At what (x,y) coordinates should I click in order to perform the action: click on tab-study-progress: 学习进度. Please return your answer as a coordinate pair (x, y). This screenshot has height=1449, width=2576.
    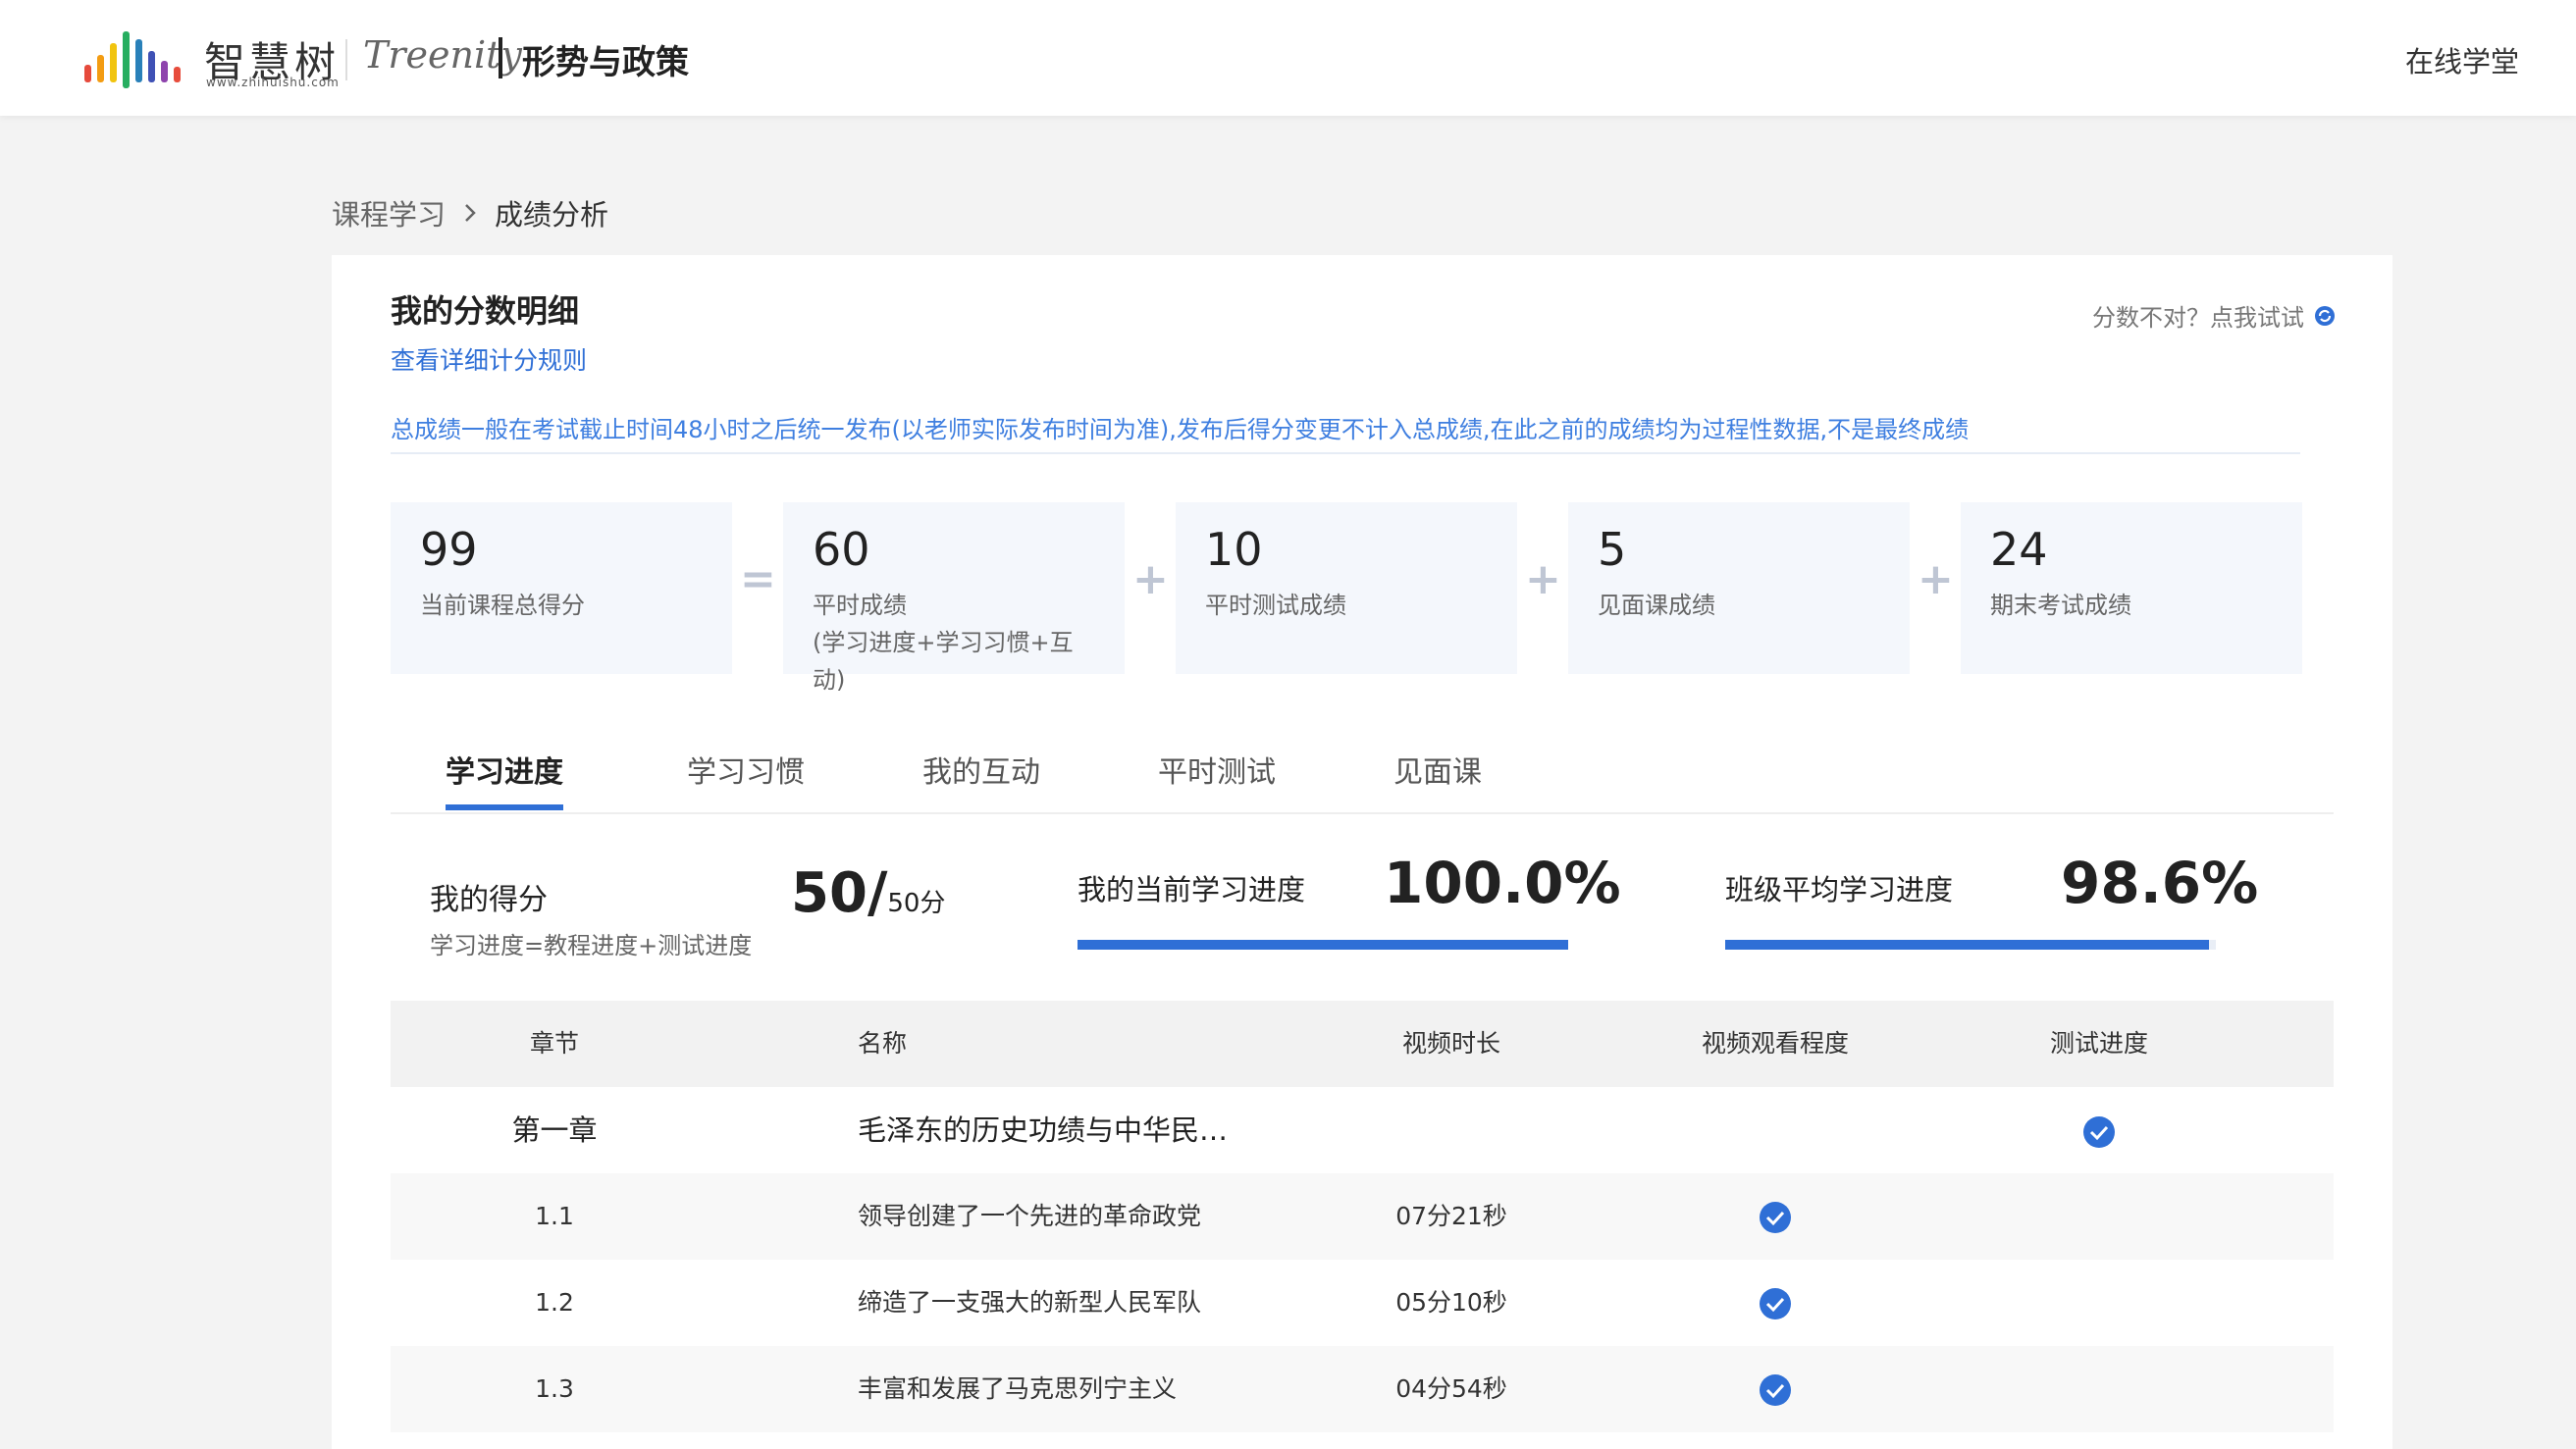
    Looking at the image, I should click on (504, 779).